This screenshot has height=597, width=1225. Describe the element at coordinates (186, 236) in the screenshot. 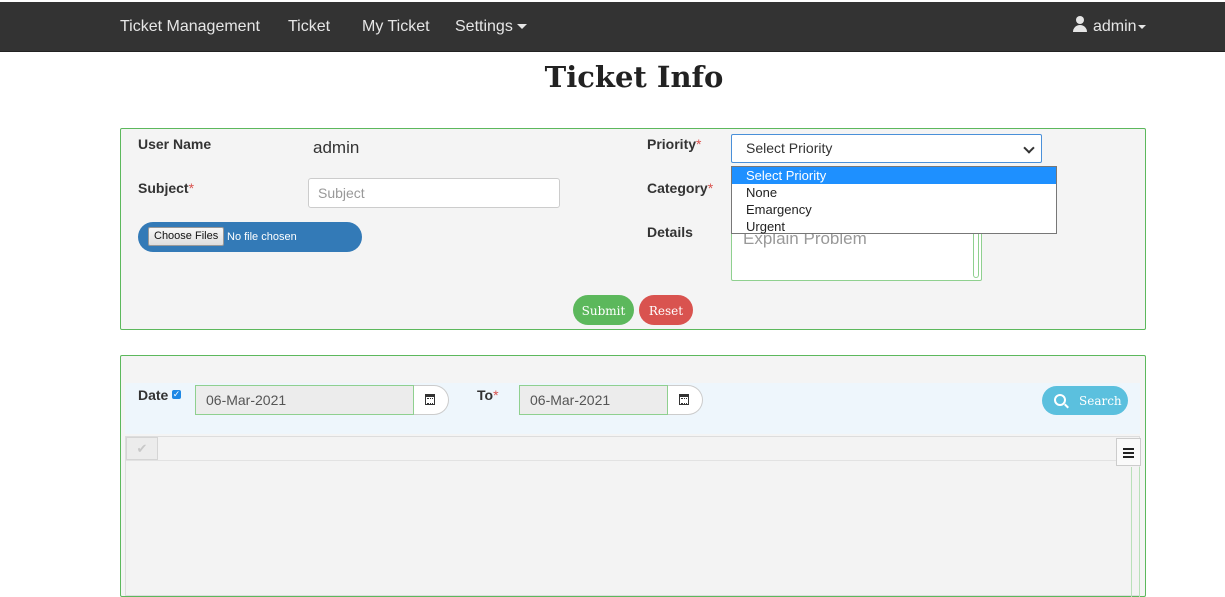

I see `choose-files-button: Choose Files` at that location.